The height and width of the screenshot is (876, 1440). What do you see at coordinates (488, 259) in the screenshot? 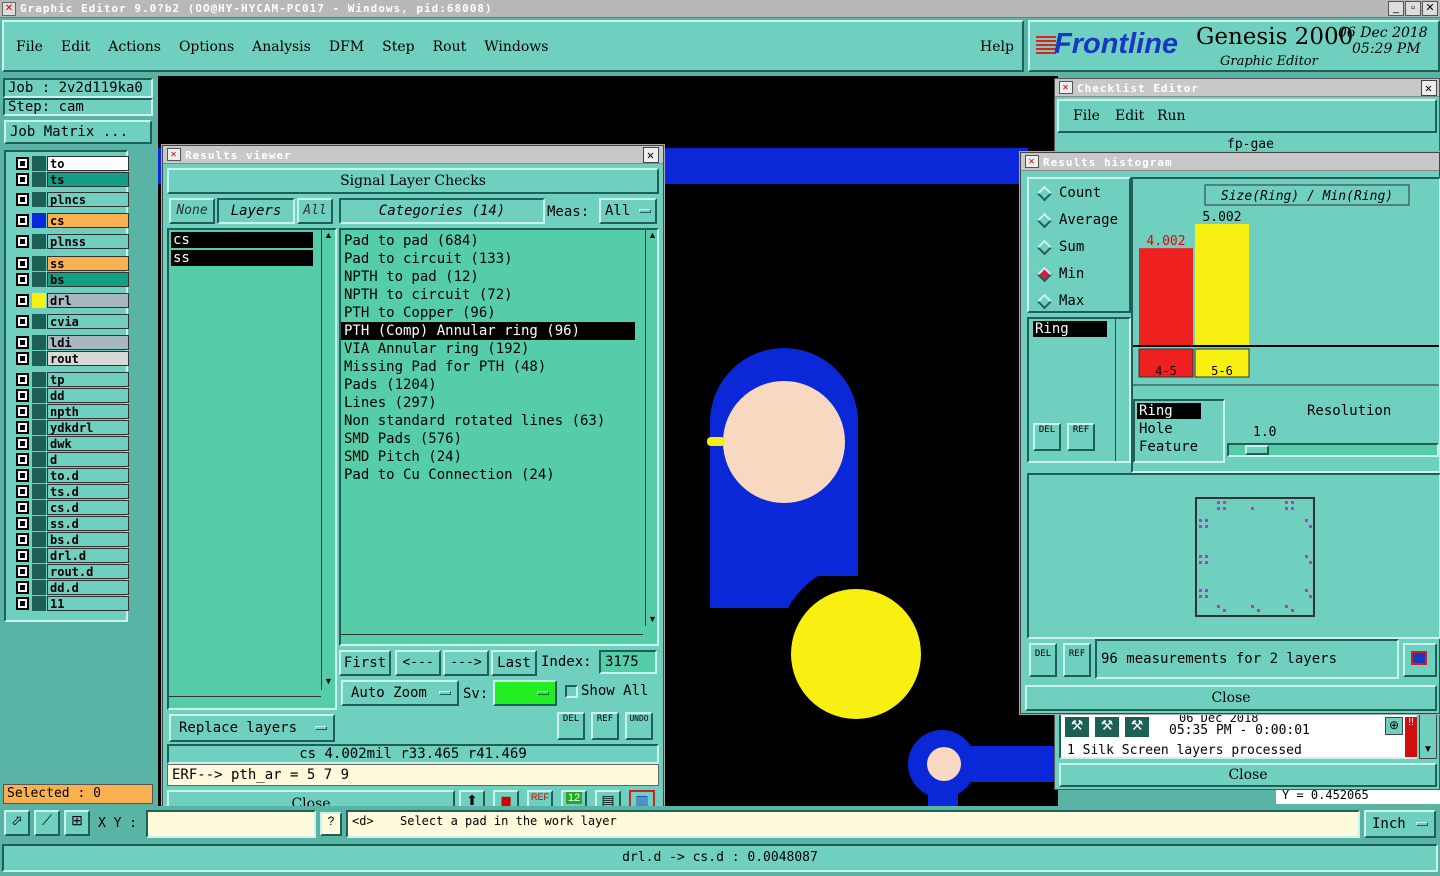
I see `category-item: Pad to circuit (133)` at bounding box center [488, 259].